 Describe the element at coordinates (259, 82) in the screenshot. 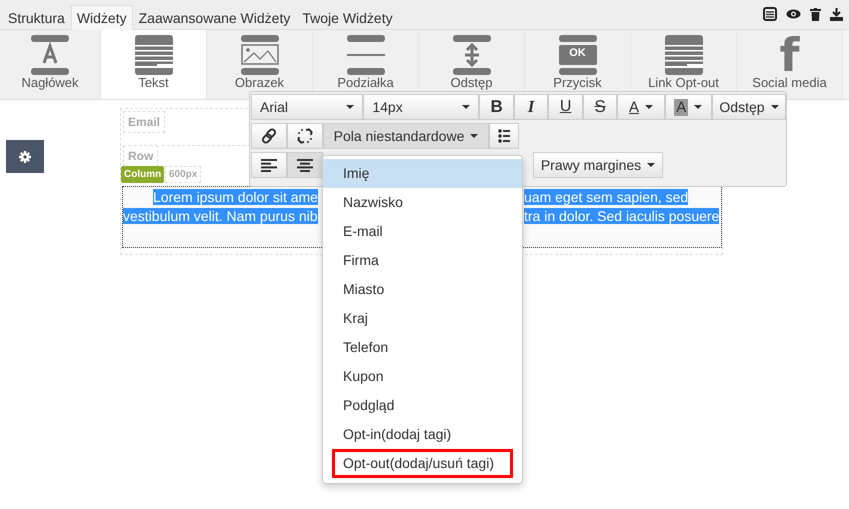

I see `widget-label: Obrazek` at that location.